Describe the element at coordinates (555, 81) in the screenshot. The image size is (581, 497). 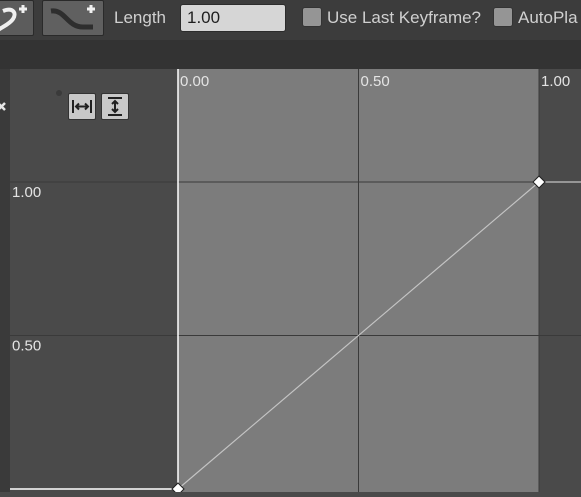
I see `time-tick-label: 1.00` at that location.